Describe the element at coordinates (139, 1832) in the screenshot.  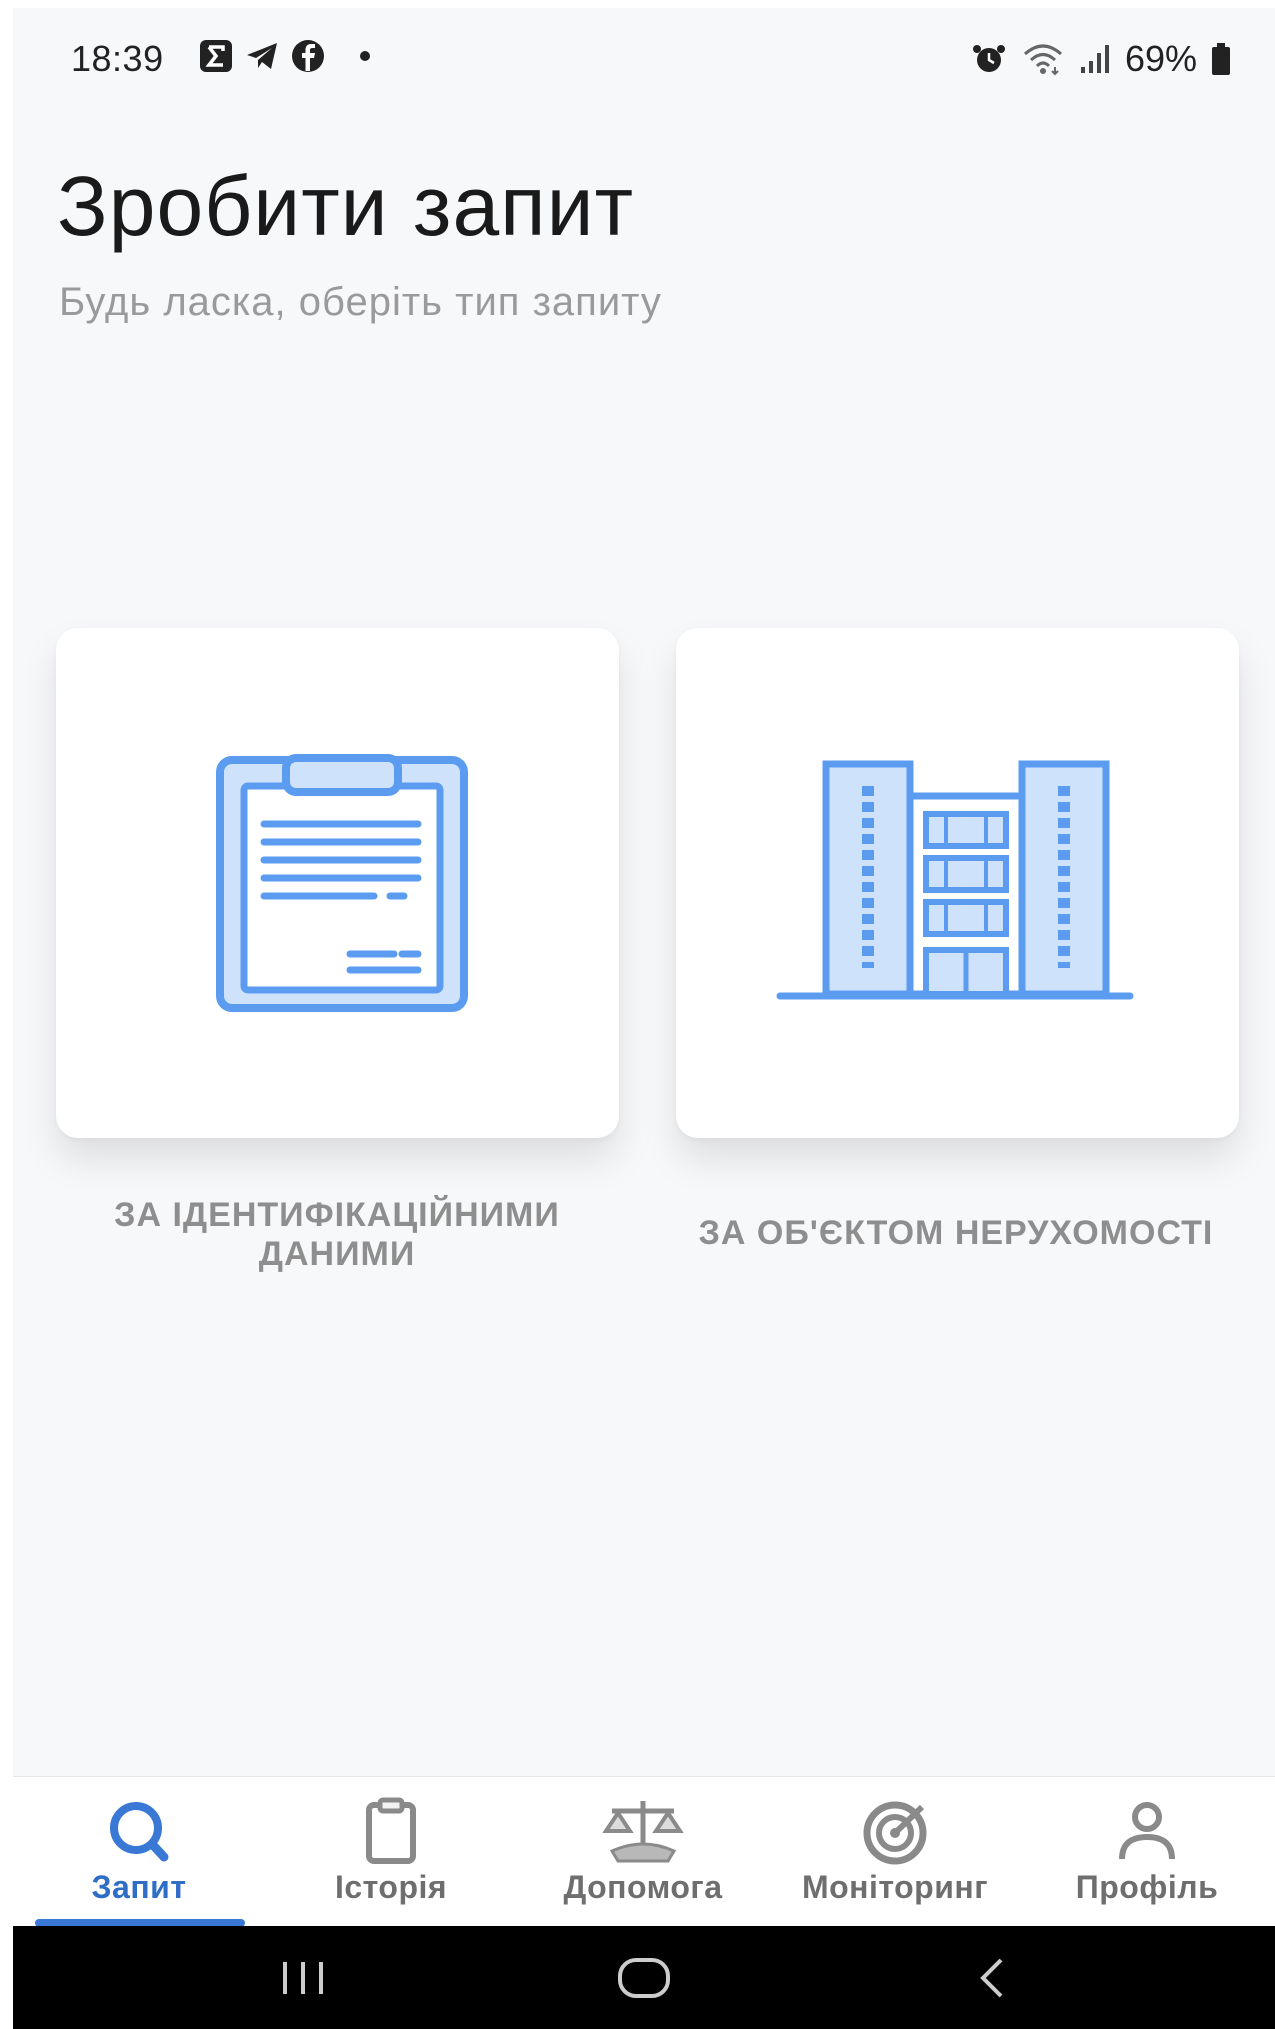
I see `search-icon` at that location.